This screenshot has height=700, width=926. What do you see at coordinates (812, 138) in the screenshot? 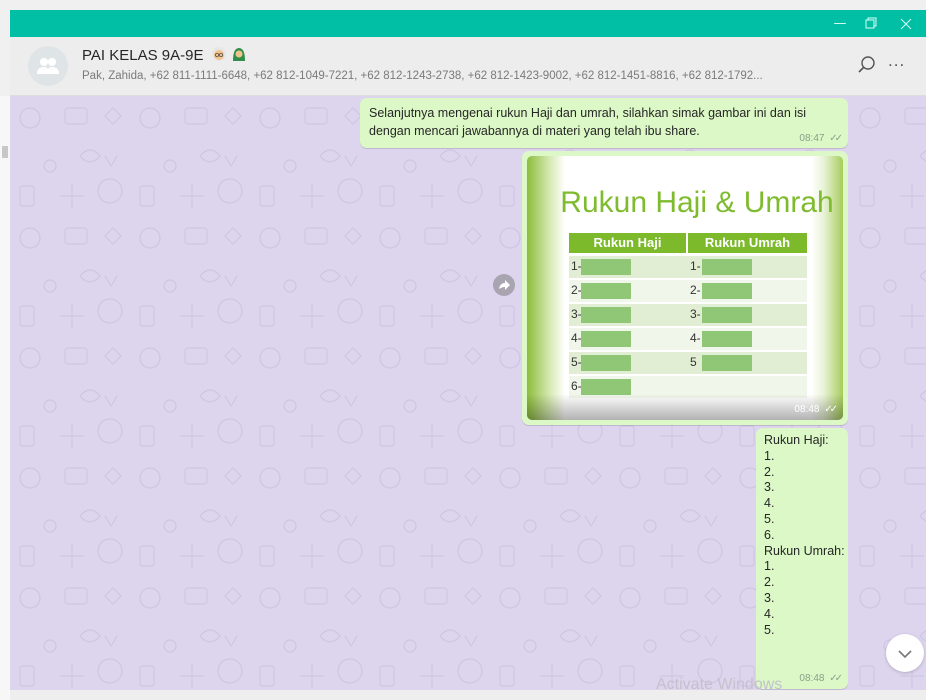
I see `message-time: 08:47` at bounding box center [812, 138].